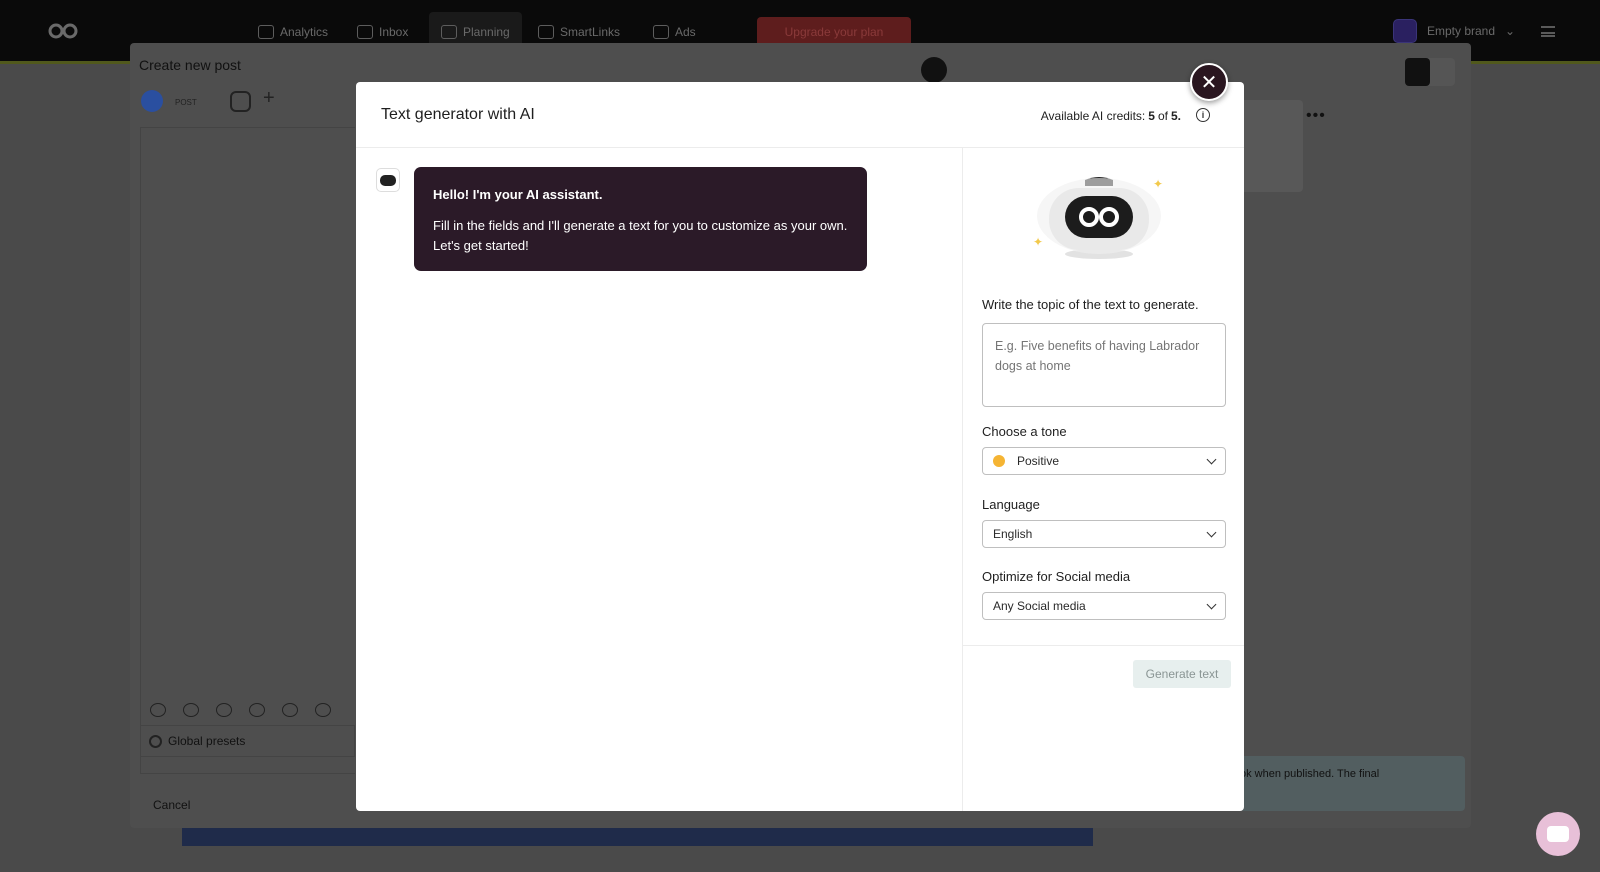  I want to click on megaphone-icon, so click(661, 32).